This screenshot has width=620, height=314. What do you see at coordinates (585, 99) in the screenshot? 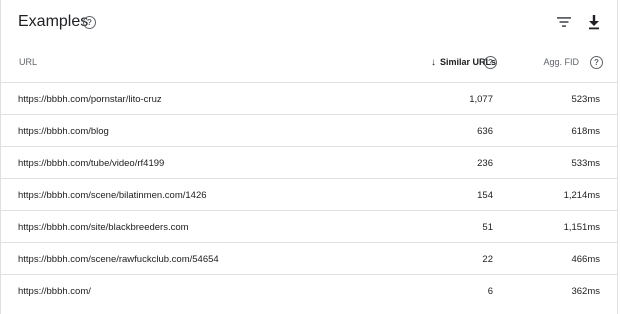
I see `agg-fid-cell: 523ms` at bounding box center [585, 99].